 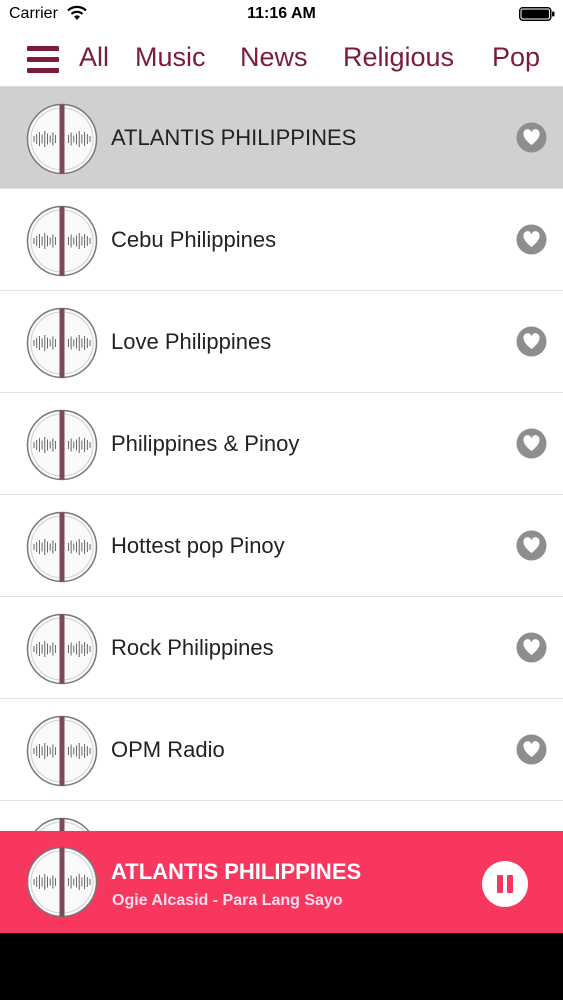 I want to click on station-name: Philippines & Pinoy, so click(x=205, y=443).